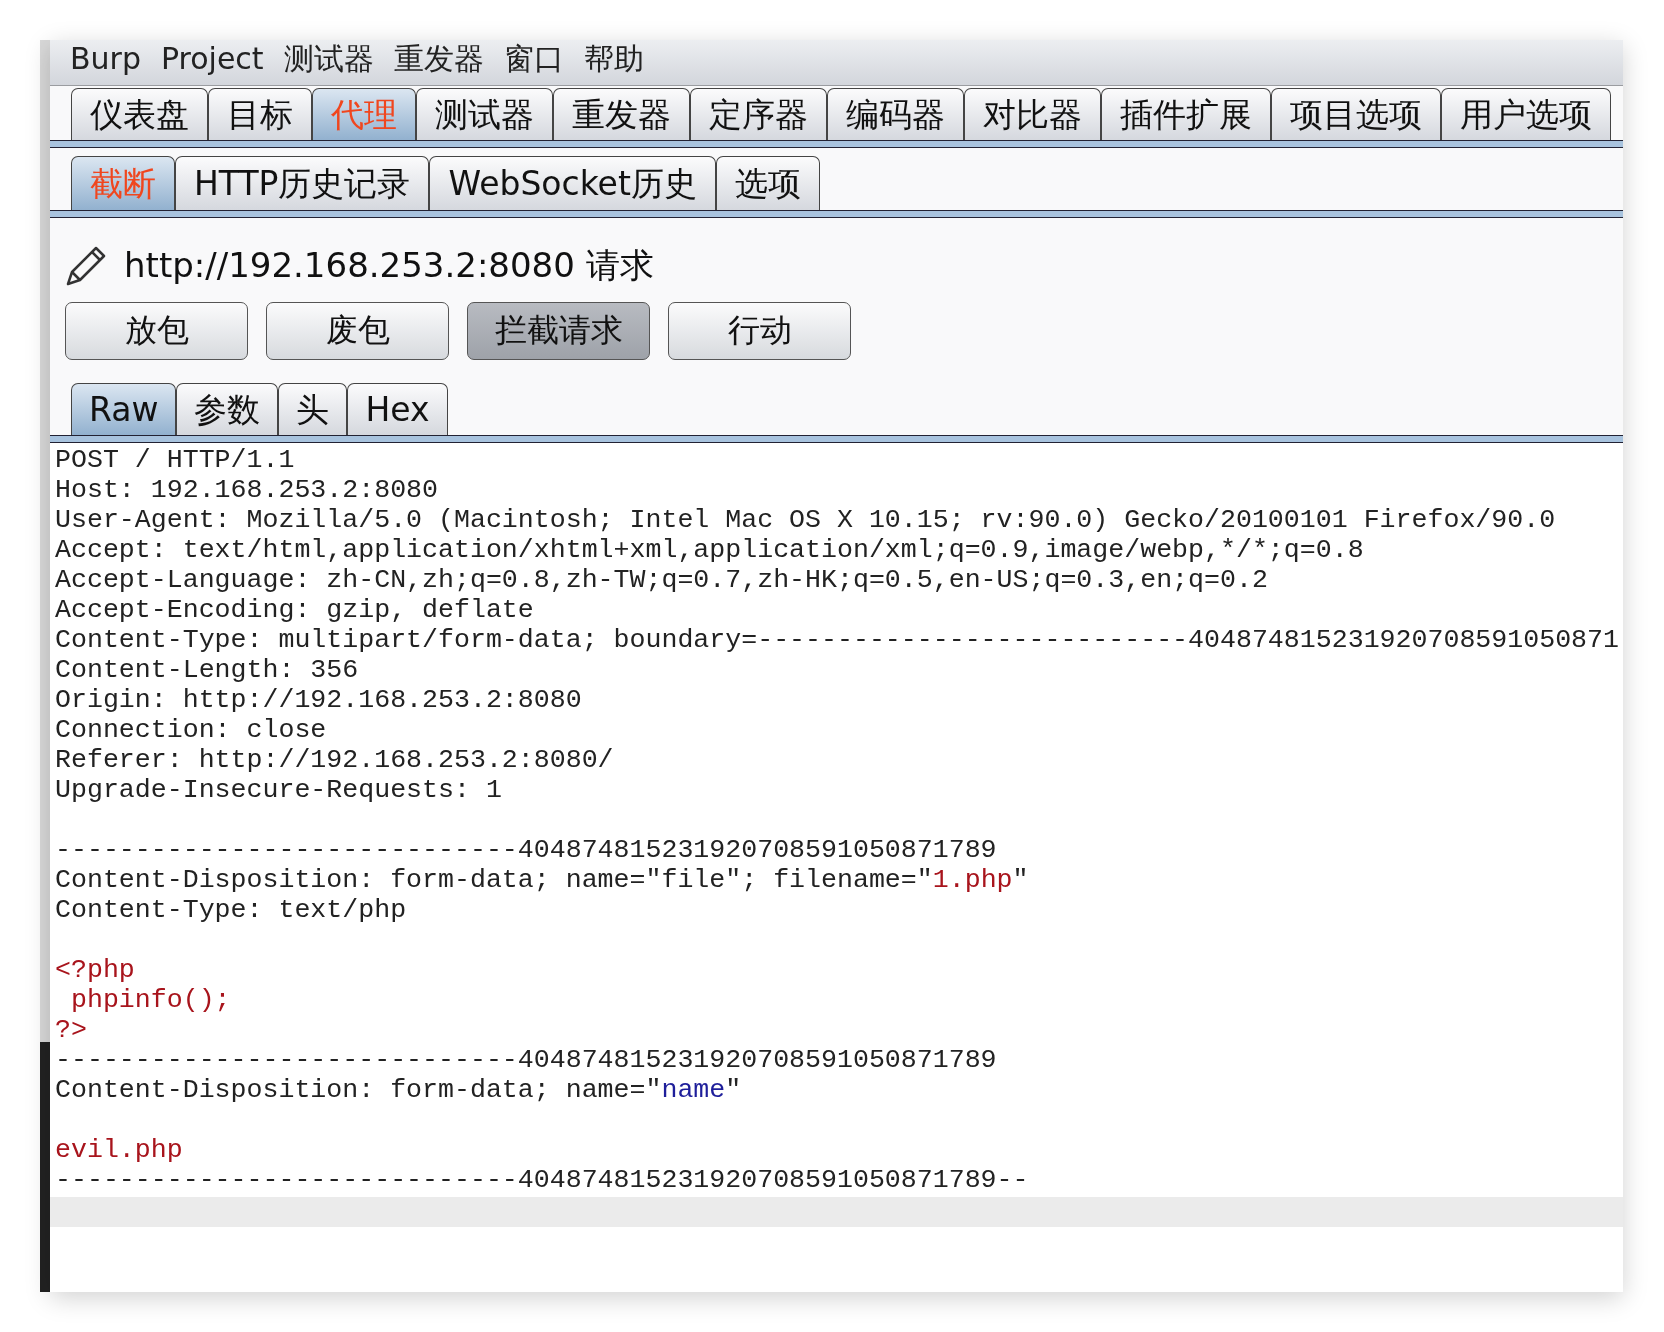 The height and width of the screenshot is (1332, 1664). I want to click on menu-item: Project, so click(212, 57).